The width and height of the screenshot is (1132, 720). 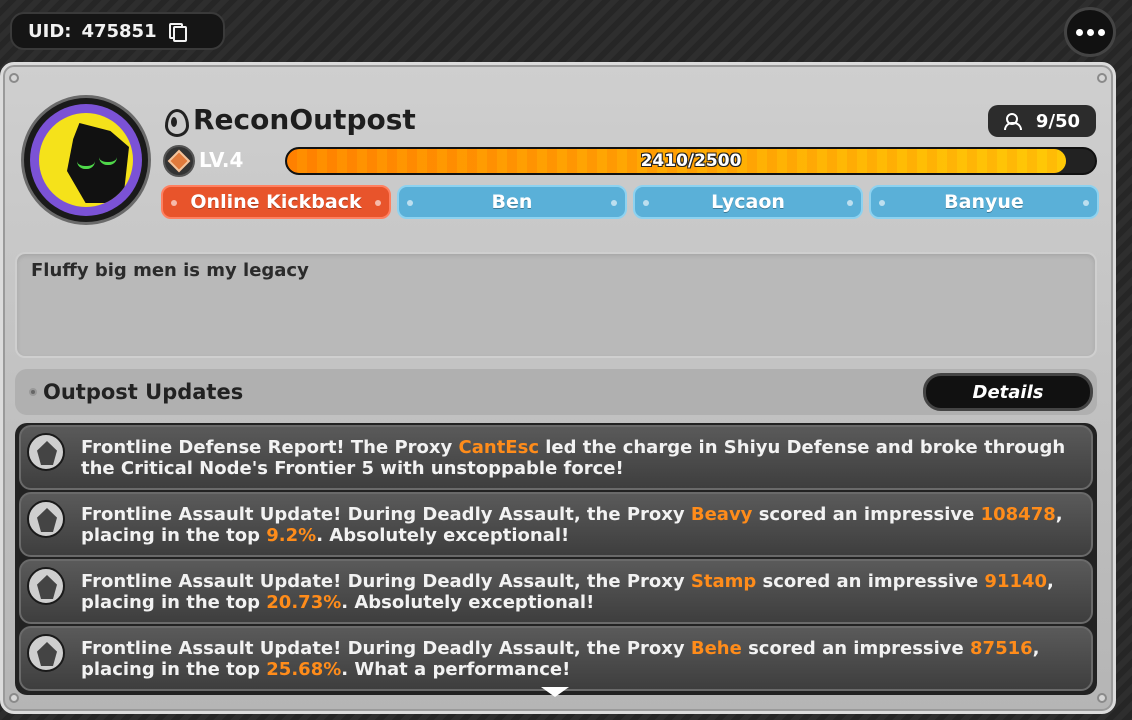 I want to click on tag-banyue: Banyue, so click(x=984, y=202).